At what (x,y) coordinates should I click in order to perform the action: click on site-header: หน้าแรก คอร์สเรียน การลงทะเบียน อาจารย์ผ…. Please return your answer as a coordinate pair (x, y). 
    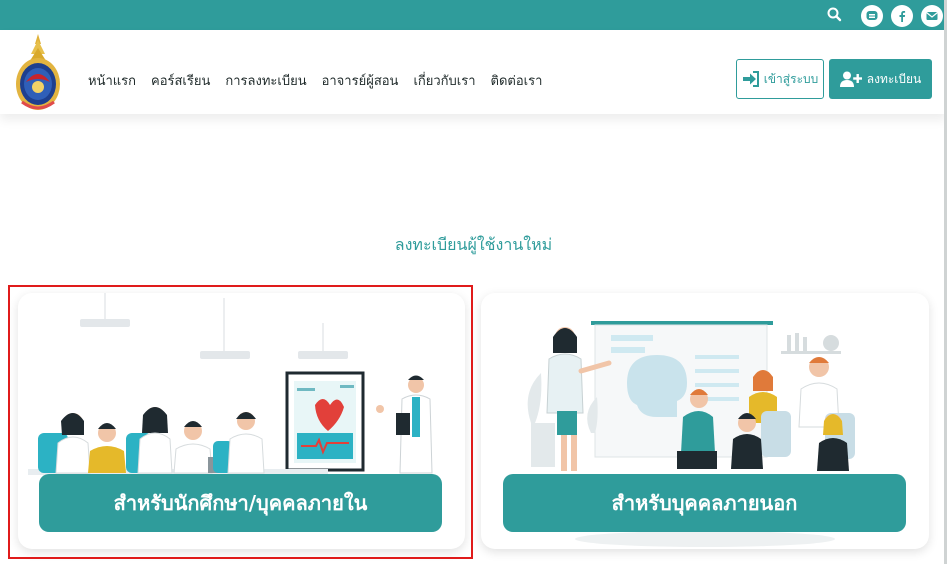
    Looking at the image, I should click on (473, 72).